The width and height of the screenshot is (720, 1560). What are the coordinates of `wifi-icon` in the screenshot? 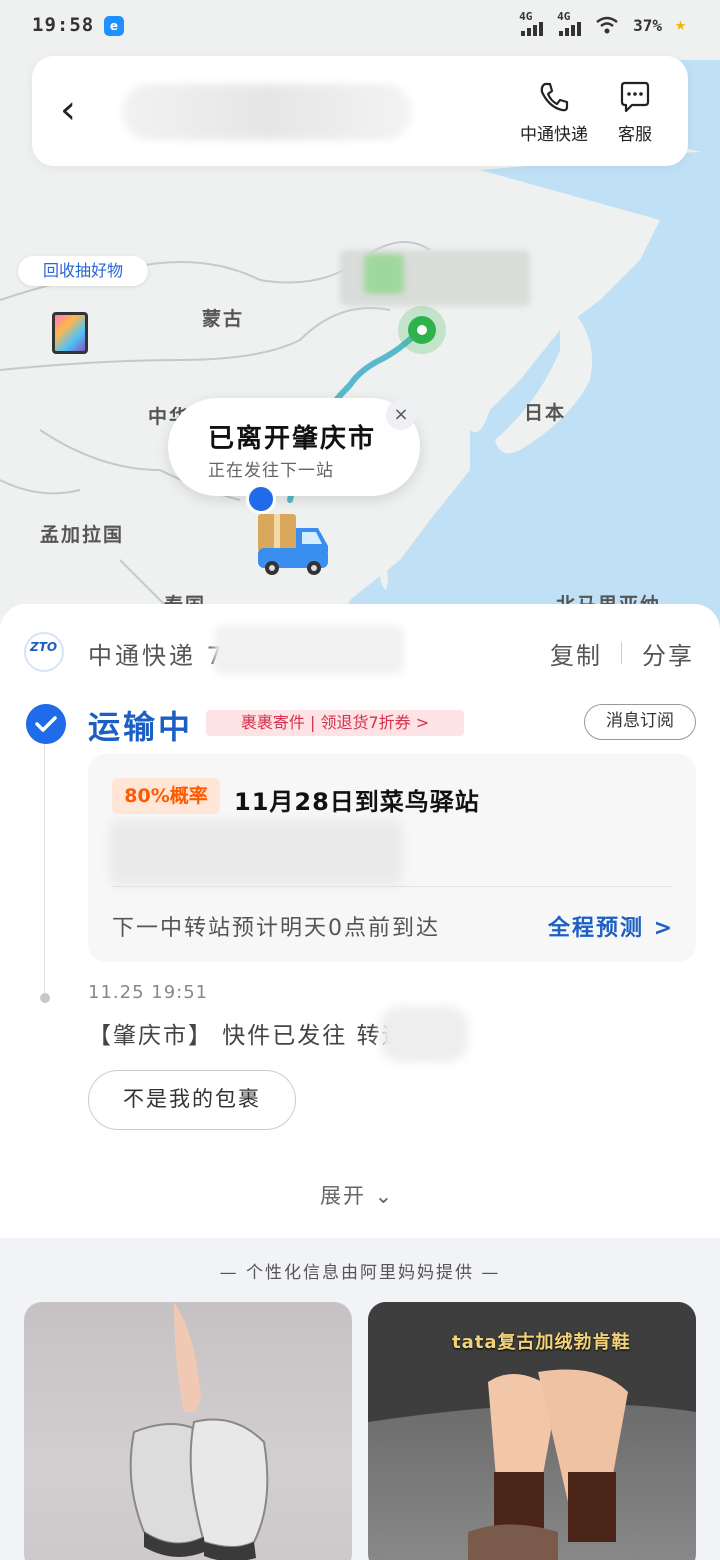 It's located at (607, 25).